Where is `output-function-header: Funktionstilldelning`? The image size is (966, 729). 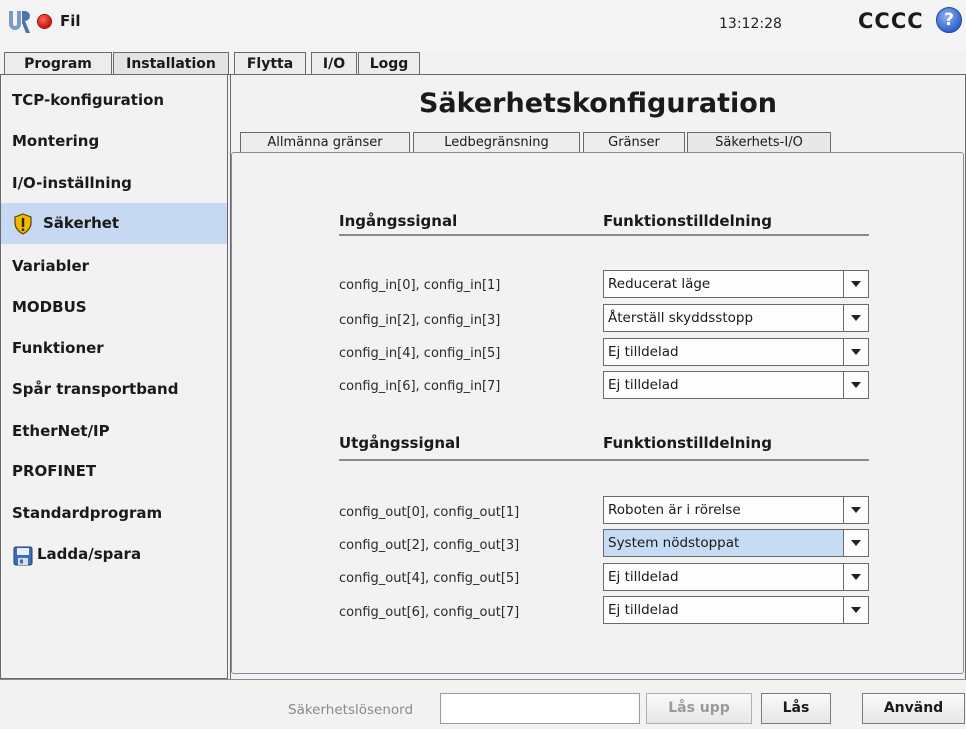 output-function-header: Funktionstilldelning is located at coordinates (687, 443).